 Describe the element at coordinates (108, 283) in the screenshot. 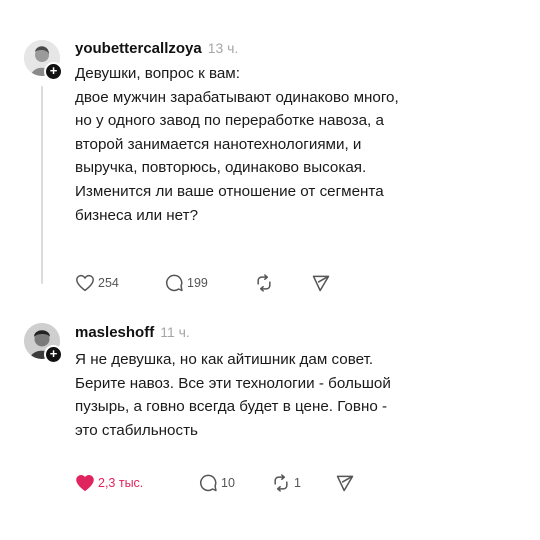

I see `like-count: 254` at that location.